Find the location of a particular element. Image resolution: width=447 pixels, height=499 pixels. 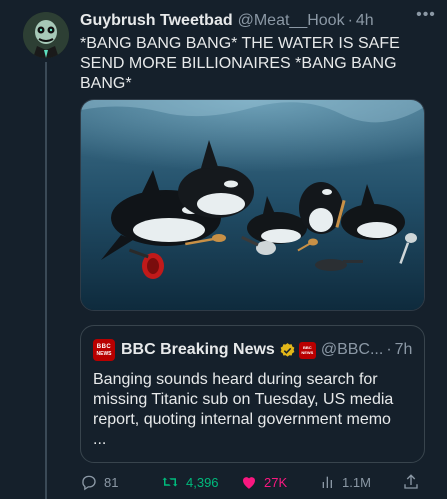

bbc-badge-subtext: NEWS is located at coordinates (307, 352).